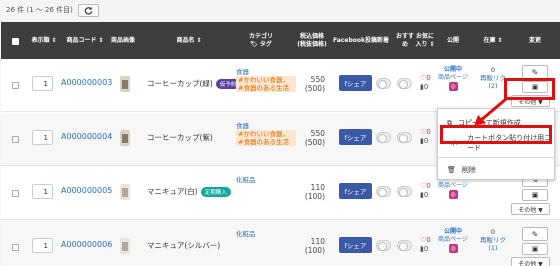  I want to click on select-all-checkbox, so click(15, 41).